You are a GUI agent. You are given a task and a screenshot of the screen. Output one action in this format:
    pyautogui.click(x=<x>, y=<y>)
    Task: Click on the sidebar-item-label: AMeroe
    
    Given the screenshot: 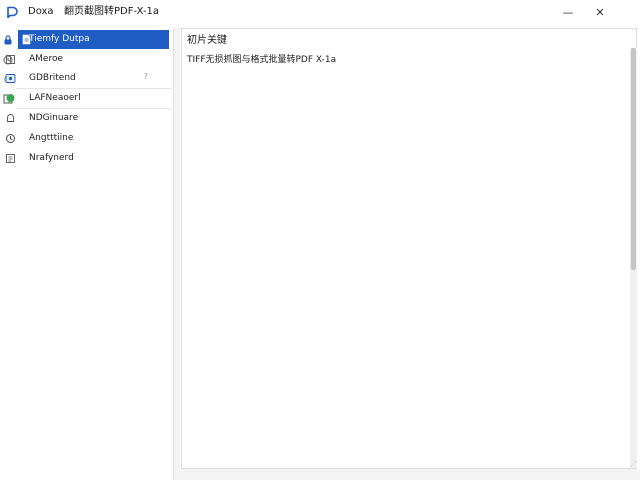 What is the action you would take?
    pyautogui.click(x=46, y=59)
    